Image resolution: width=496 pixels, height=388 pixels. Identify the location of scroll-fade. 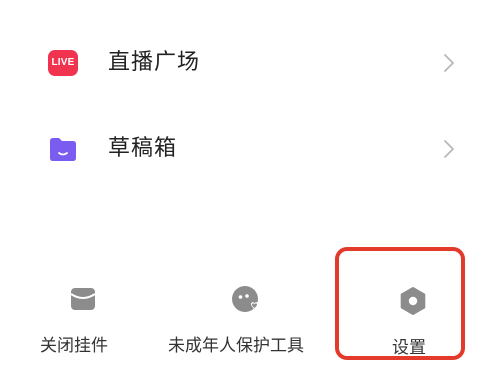
(248, 235).